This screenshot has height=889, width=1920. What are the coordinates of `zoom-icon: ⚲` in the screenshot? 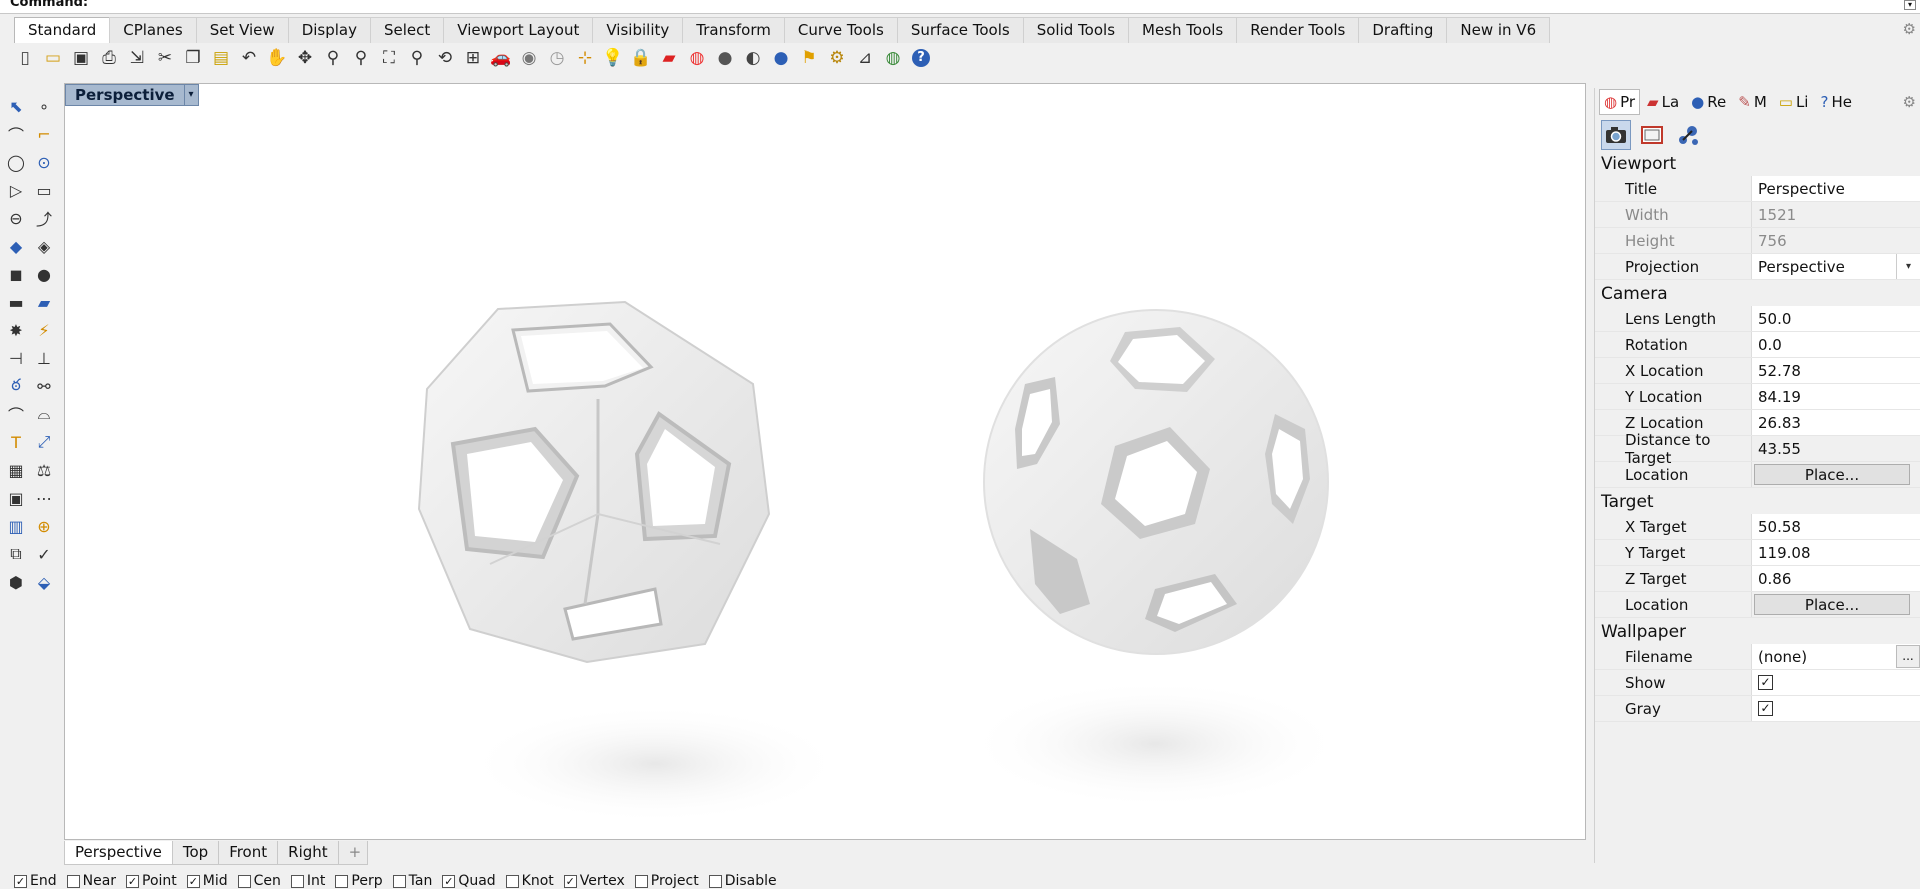 It's located at (333, 58).